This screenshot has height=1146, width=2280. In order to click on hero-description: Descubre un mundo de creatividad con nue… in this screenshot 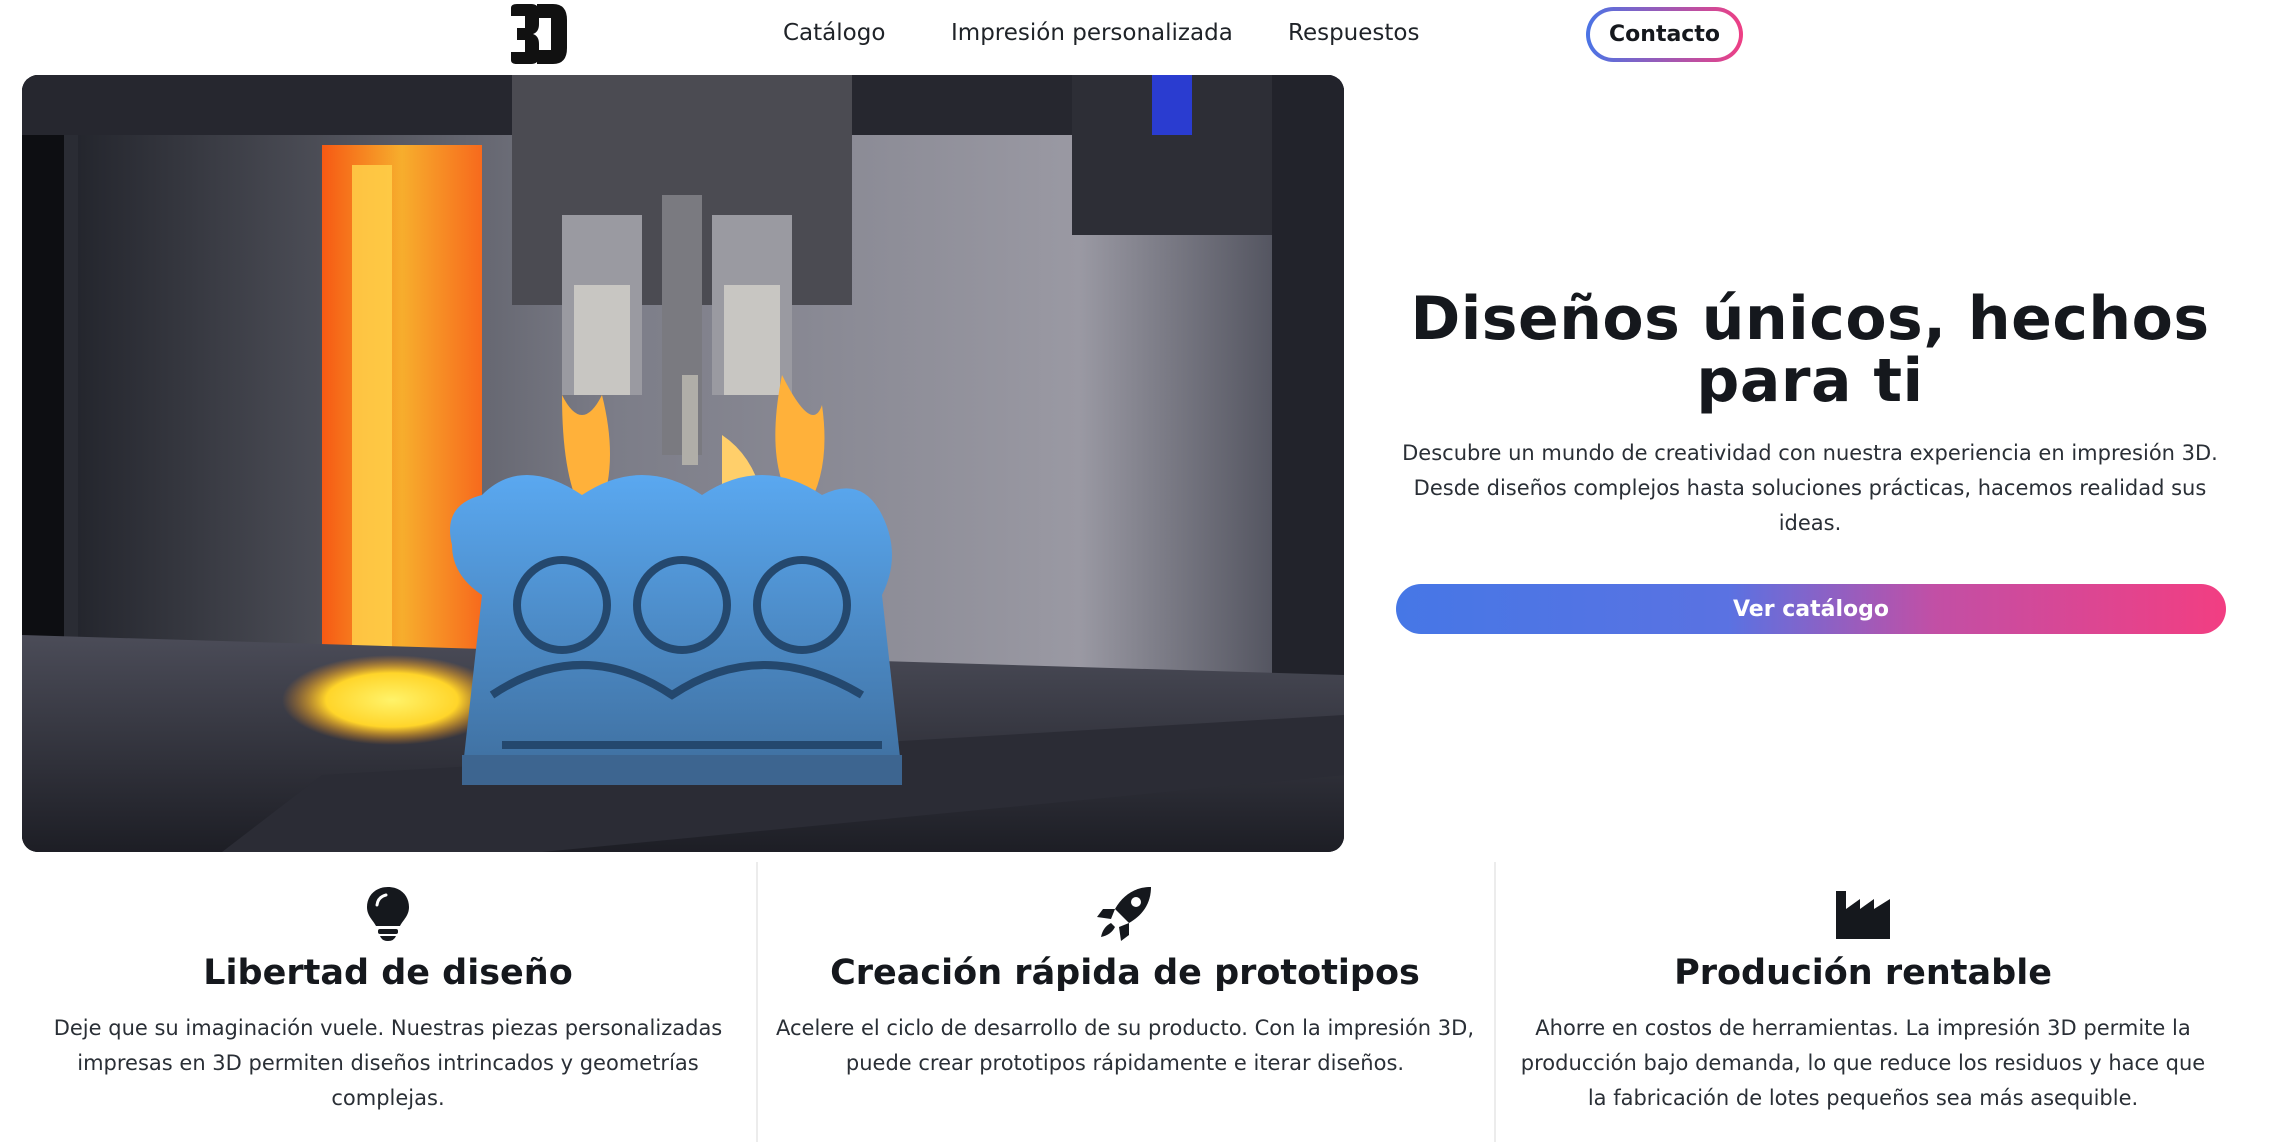, I will do `click(1810, 488)`.